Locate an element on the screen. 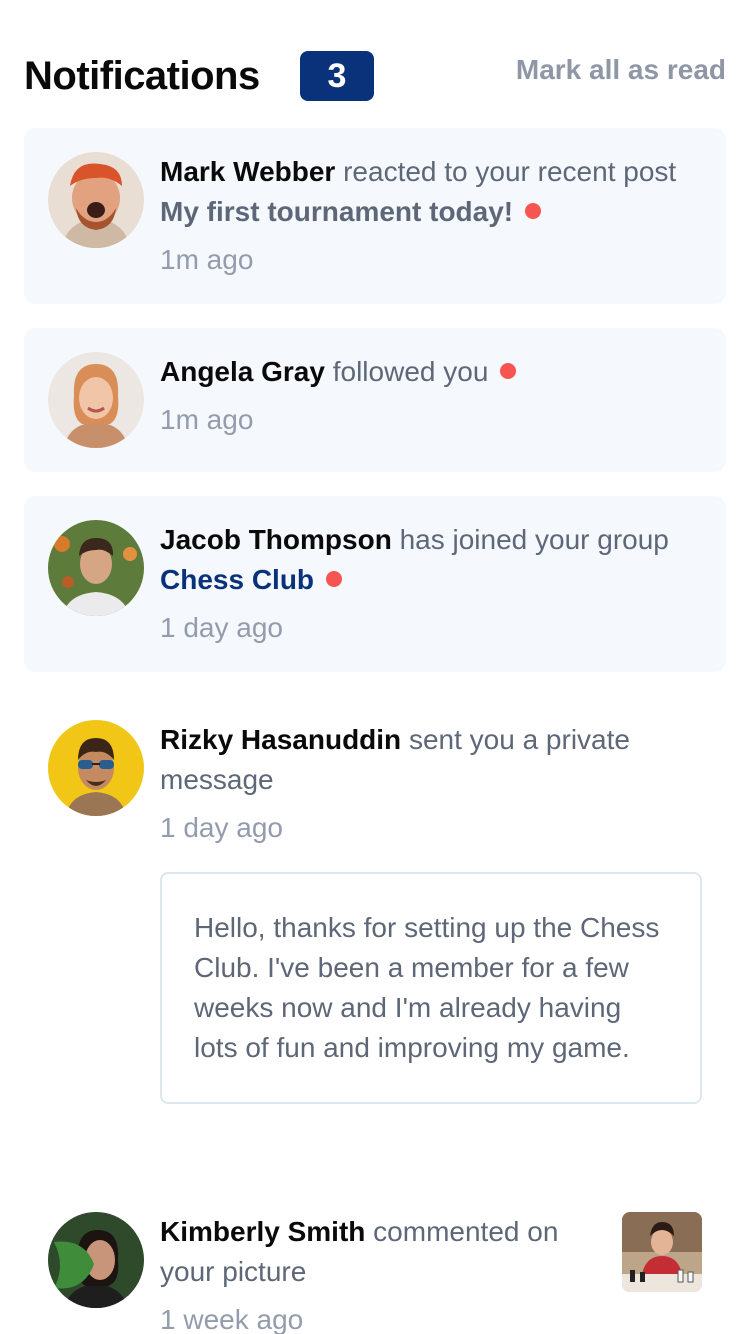 The width and height of the screenshot is (750, 1334). chess-picture-icon is located at coordinates (662, 1252).